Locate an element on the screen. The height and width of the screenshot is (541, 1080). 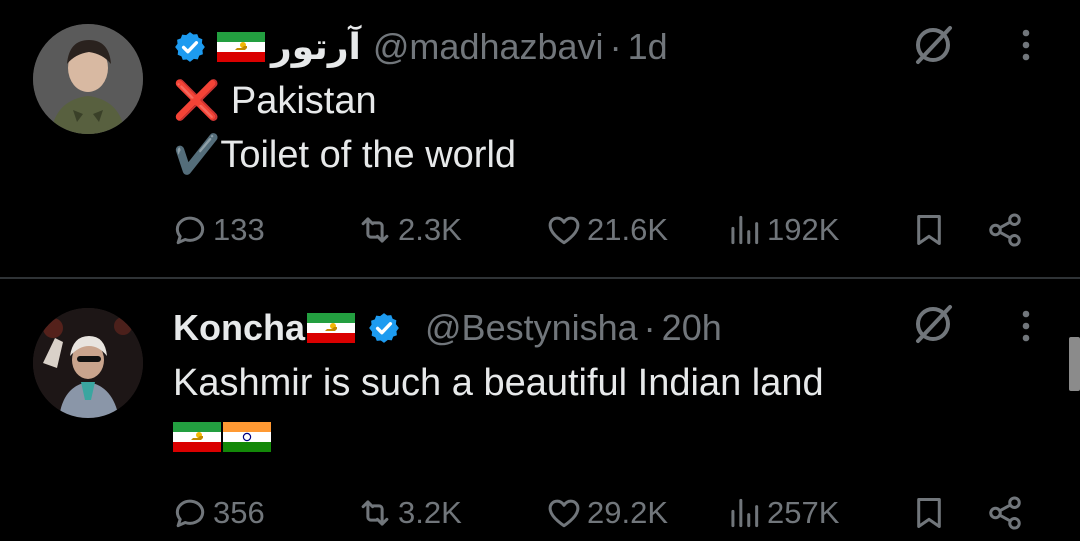
display-name: Koncha is located at coordinates (239, 328).